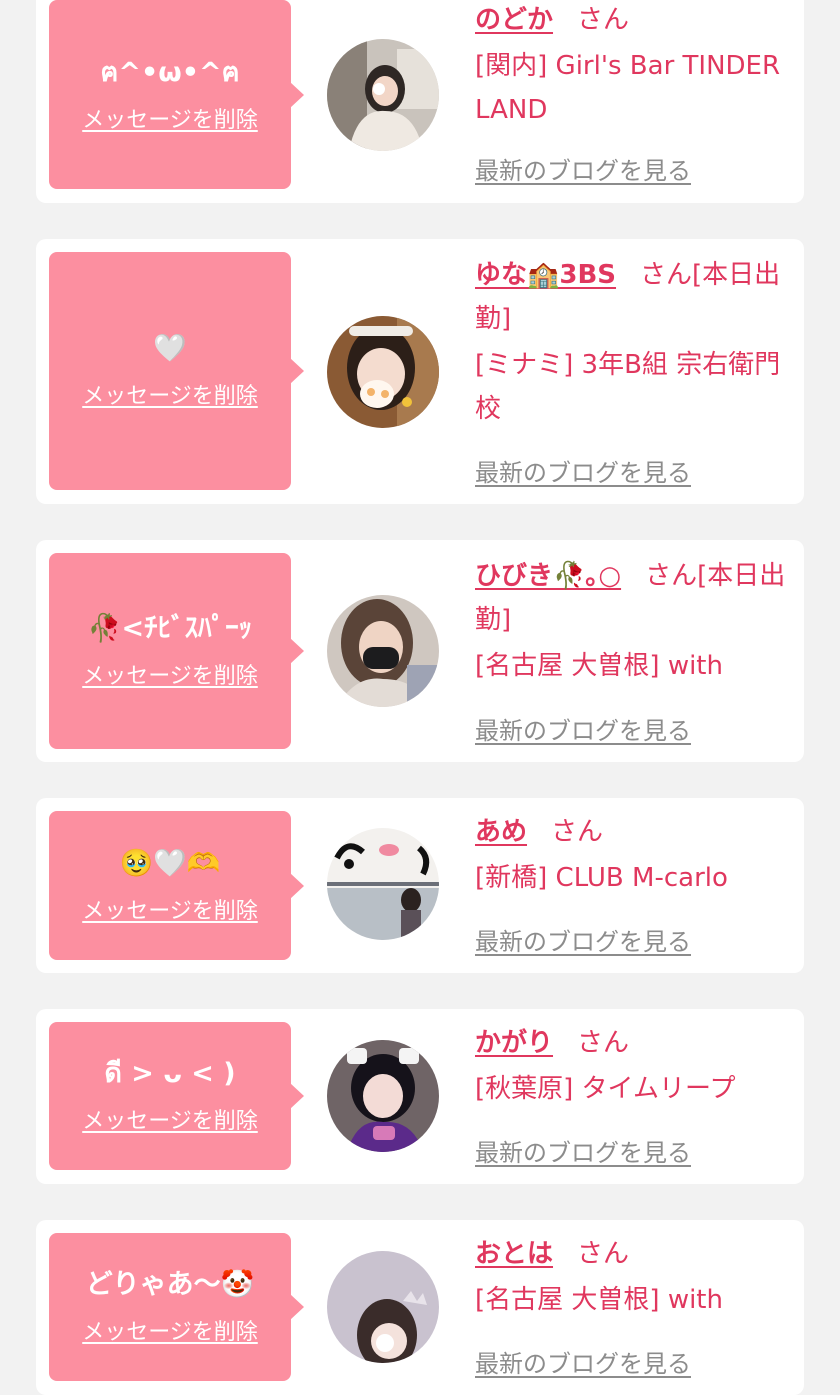 The width and height of the screenshot is (840, 1395). What do you see at coordinates (170, 94) in the screenshot?
I see `message-bubble: ฅ^•ω•^ฅ メッセージを削除` at bounding box center [170, 94].